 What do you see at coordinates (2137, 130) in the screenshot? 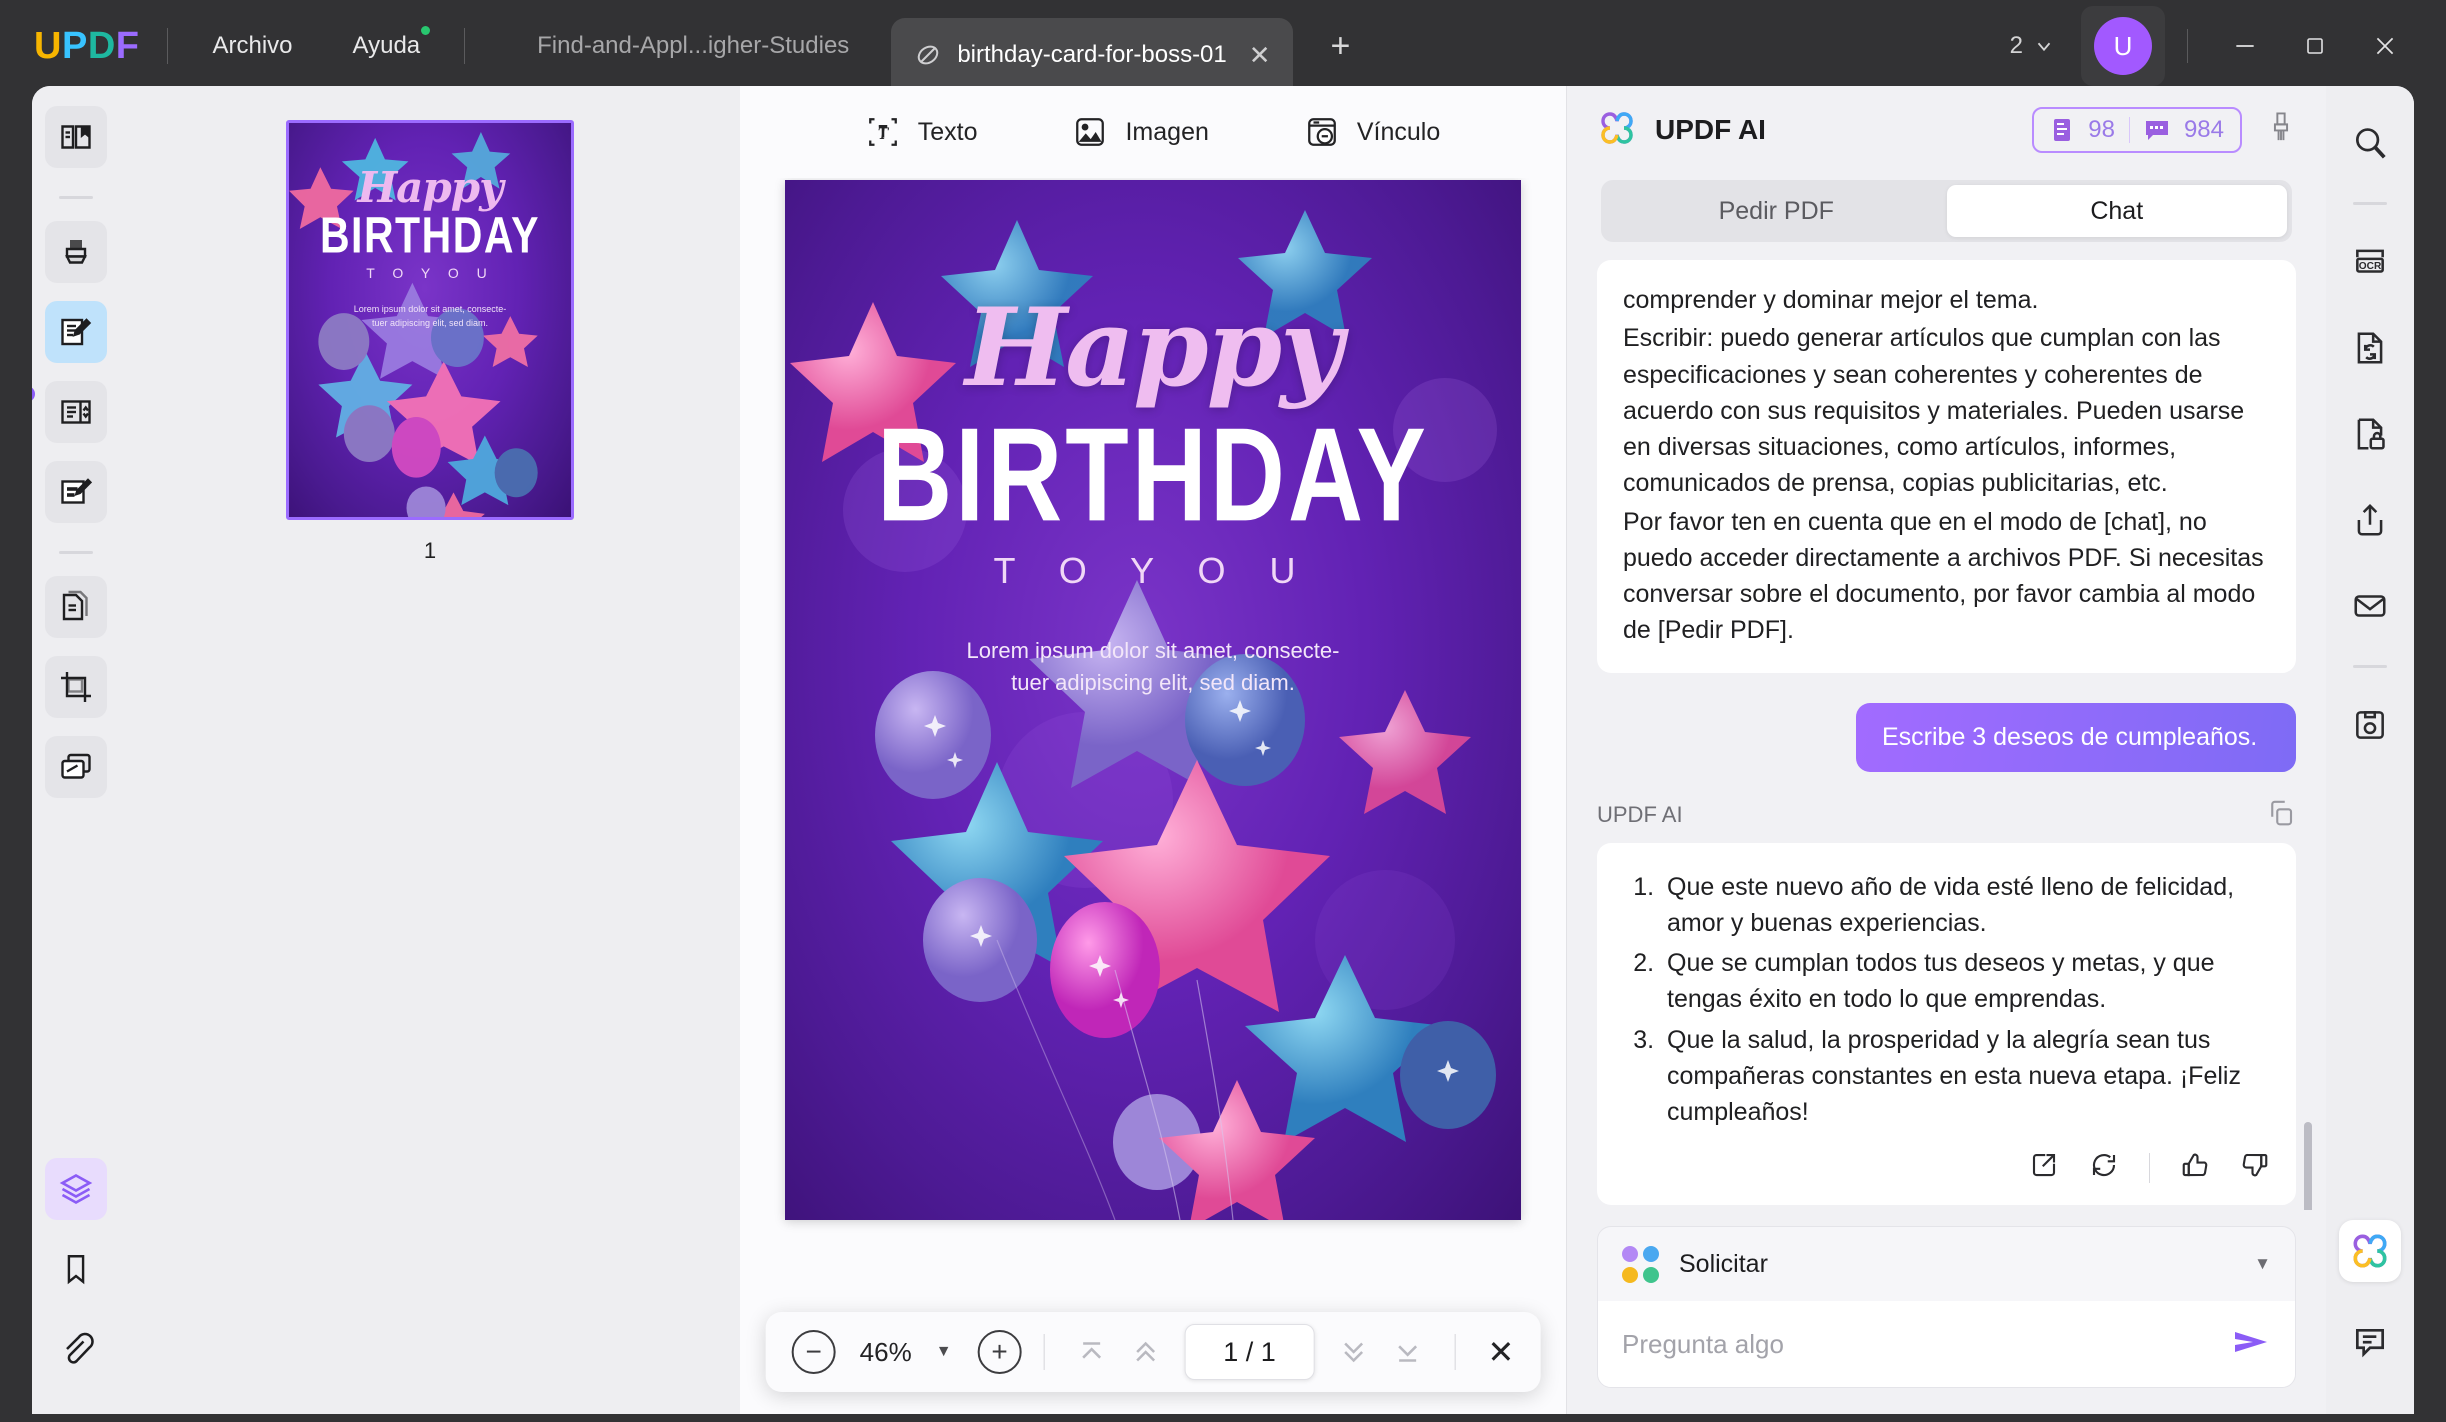
I see `ai-credits-badge: 98 984` at bounding box center [2137, 130].